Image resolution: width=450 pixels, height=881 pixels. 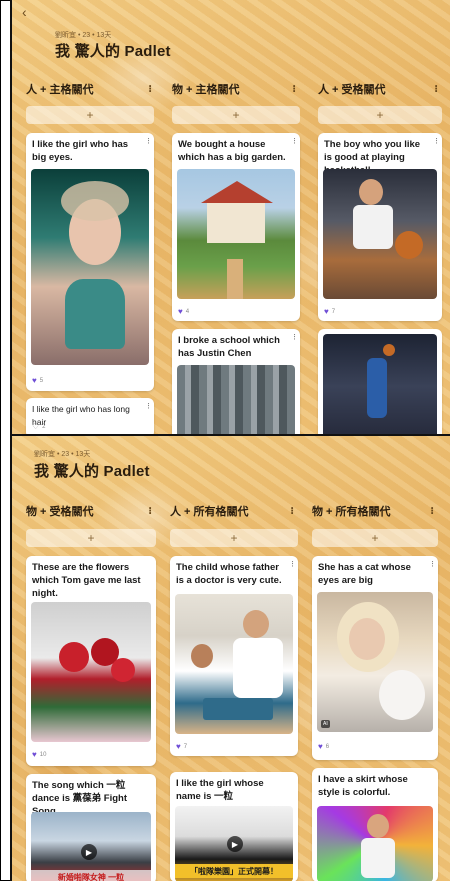 What do you see at coordinates (229, 347) in the screenshot?
I see `post-text: I broke a school which has Justin Chen` at bounding box center [229, 347].